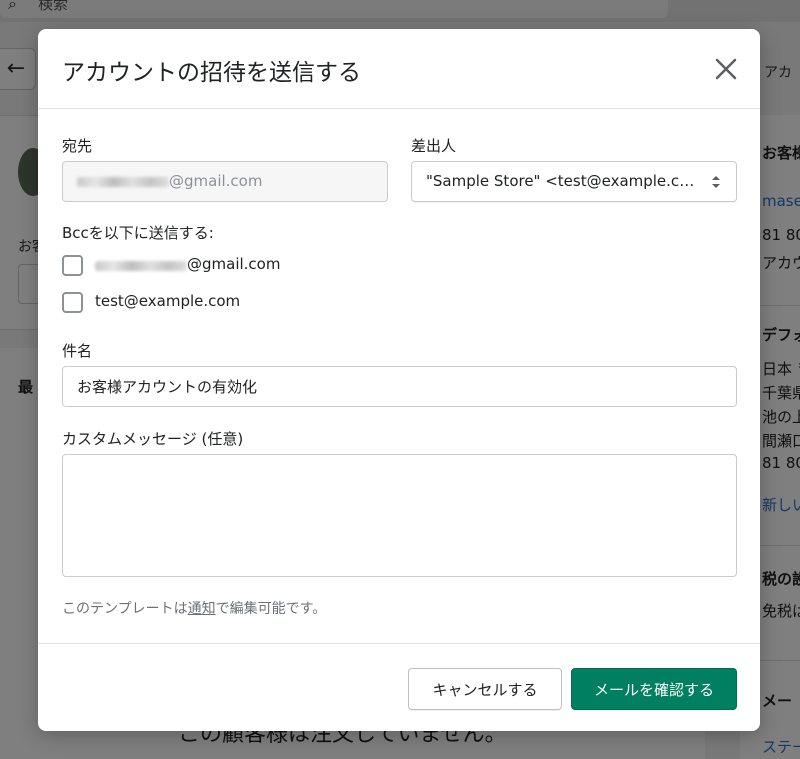 Image resolution: width=800 pixels, height=759 pixels. Describe the element at coordinates (654, 689) in the screenshot. I see `review-email-button: メールを確認する` at that location.